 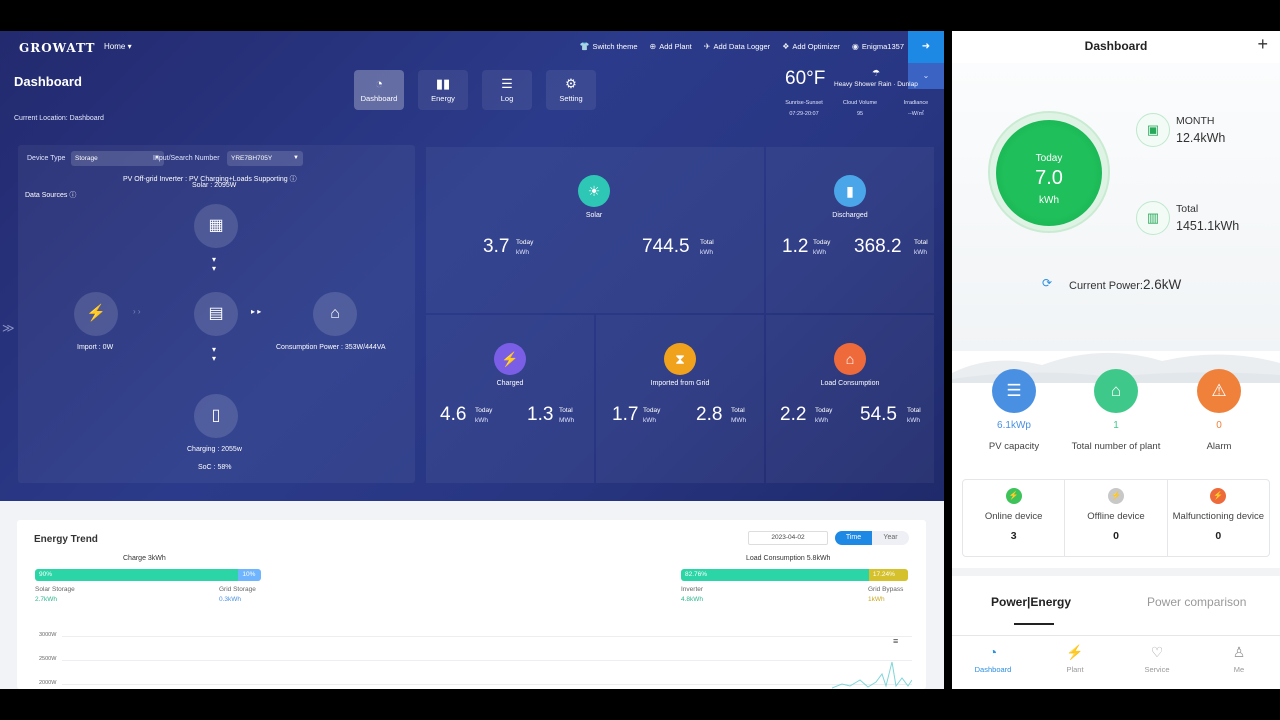 I want to click on add-data-logger-link: ✈ Add Data Logger, so click(x=737, y=46).